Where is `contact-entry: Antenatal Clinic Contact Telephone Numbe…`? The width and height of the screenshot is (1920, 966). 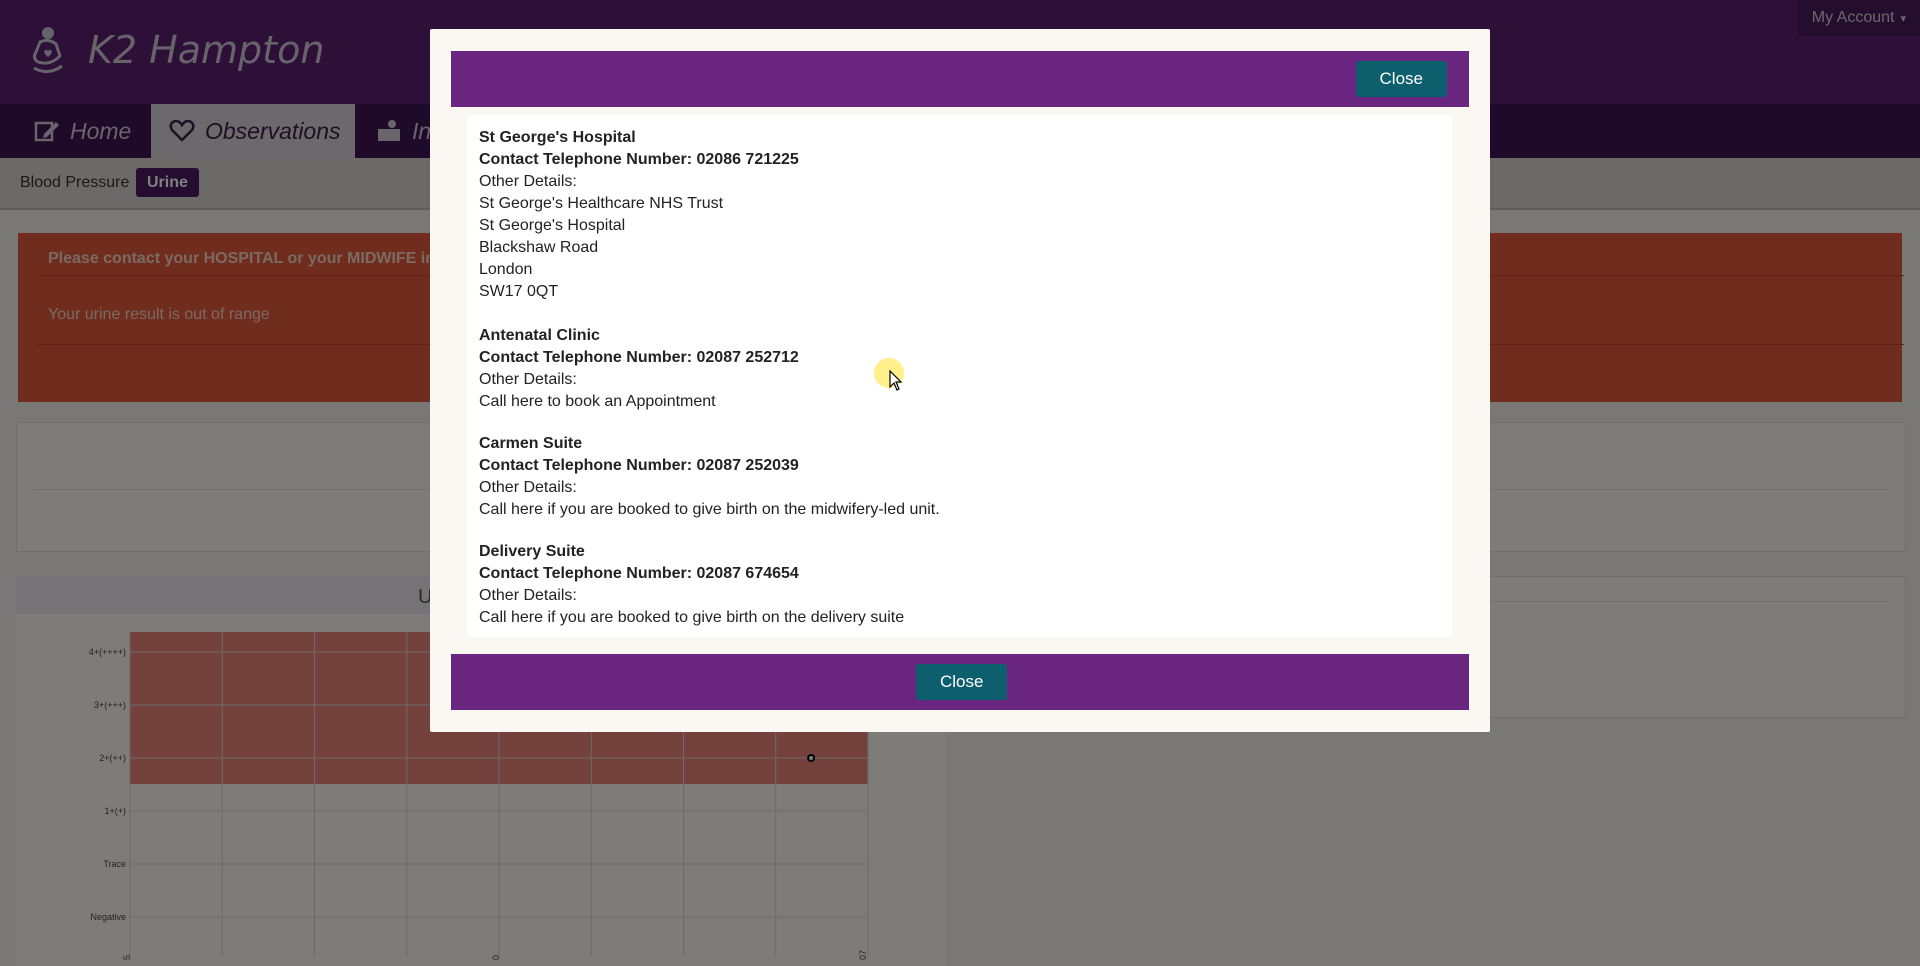 contact-entry: Antenatal Clinic Contact Telephone Numbe… is located at coordinates (639, 369).